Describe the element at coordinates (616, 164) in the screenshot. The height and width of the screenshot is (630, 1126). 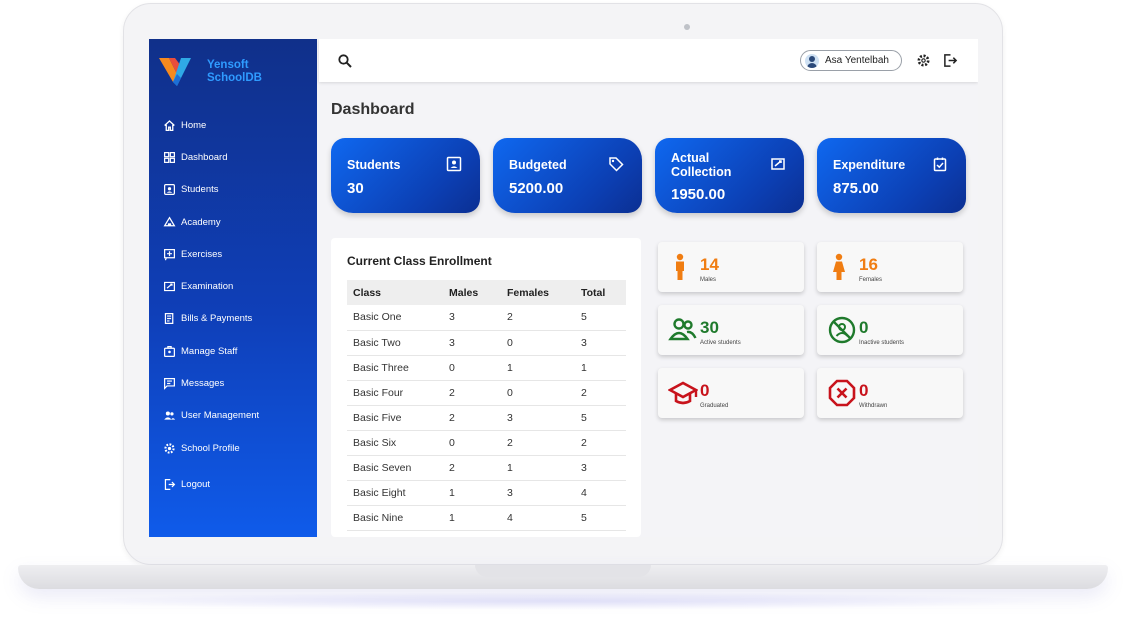
I see `tag-icon` at that location.